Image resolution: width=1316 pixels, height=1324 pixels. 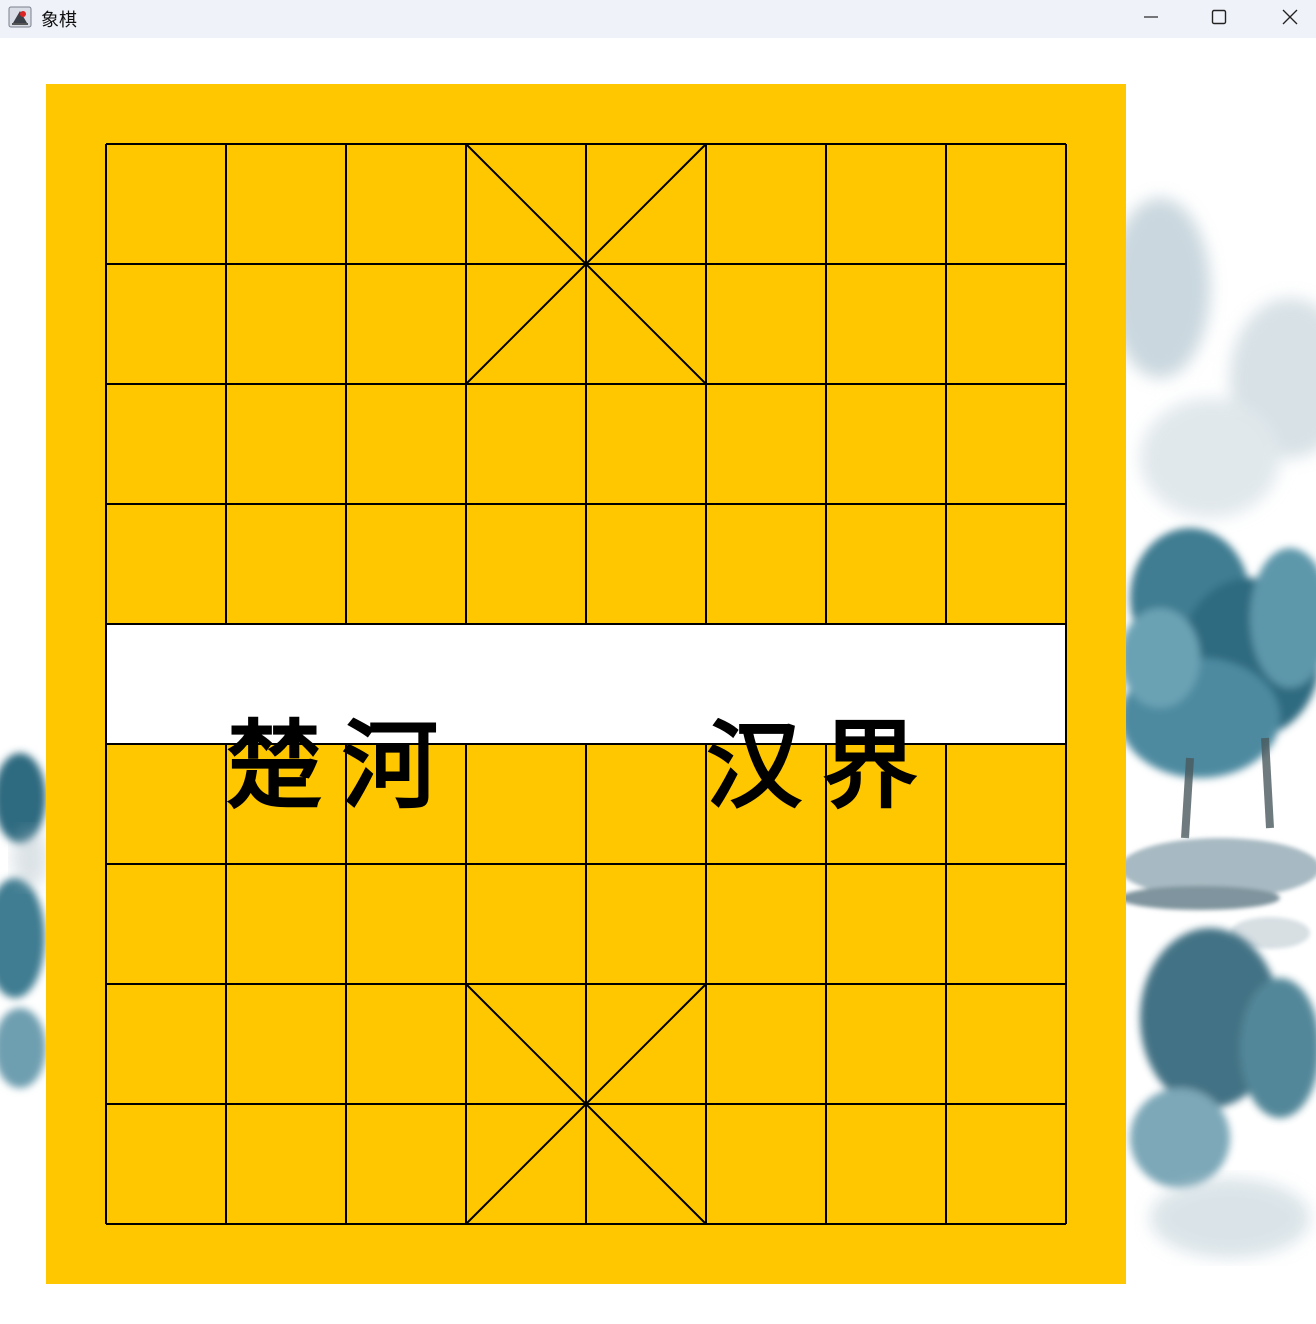 What do you see at coordinates (822, 766) in the screenshot?
I see `river-text-han-jie: 汉界` at bounding box center [822, 766].